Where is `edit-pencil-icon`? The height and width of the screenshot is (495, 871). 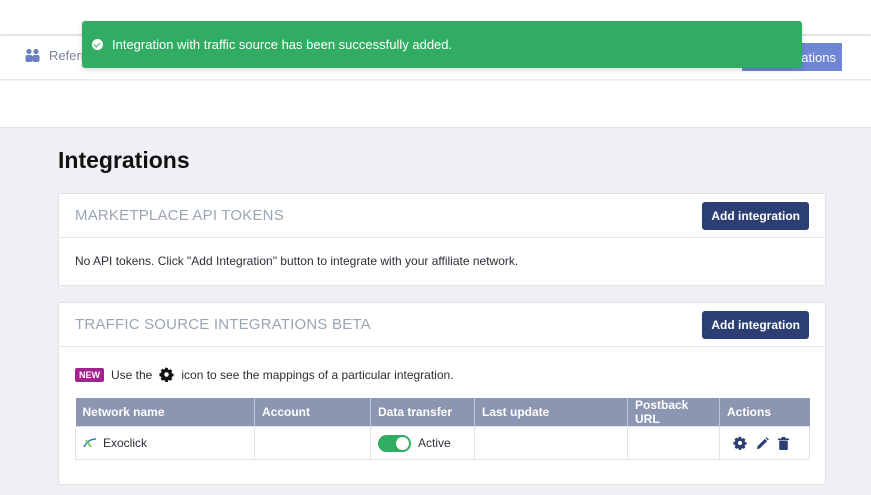 edit-pencil-icon is located at coordinates (762, 443).